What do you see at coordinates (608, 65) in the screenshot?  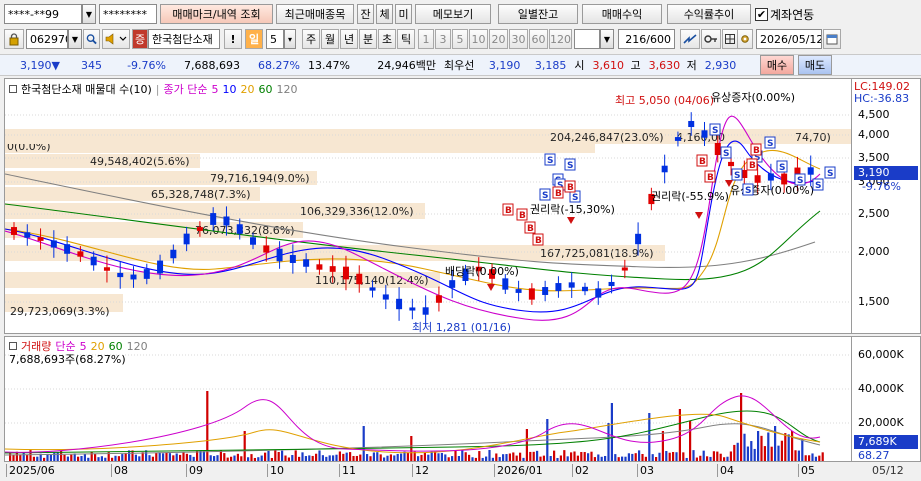 I see `open-value: 3,610` at bounding box center [608, 65].